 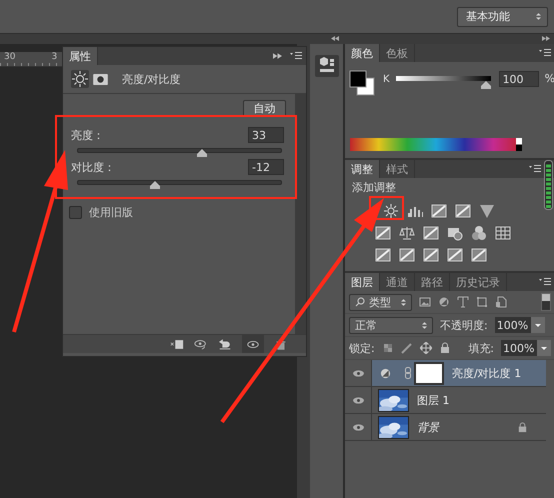 What do you see at coordinates (487, 373) in the screenshot?
I see `layer-name: 亮度/对比度 1` at bounding box center [487, 373].